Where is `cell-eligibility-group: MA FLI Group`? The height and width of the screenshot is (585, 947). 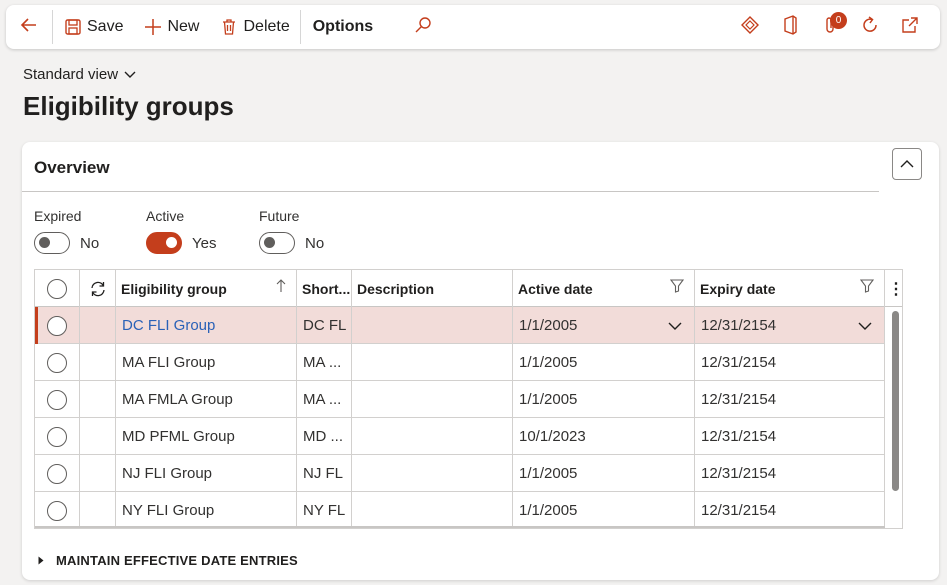 cell-eligibility-group: MA FLI Group is located at coordinates (206, 362).